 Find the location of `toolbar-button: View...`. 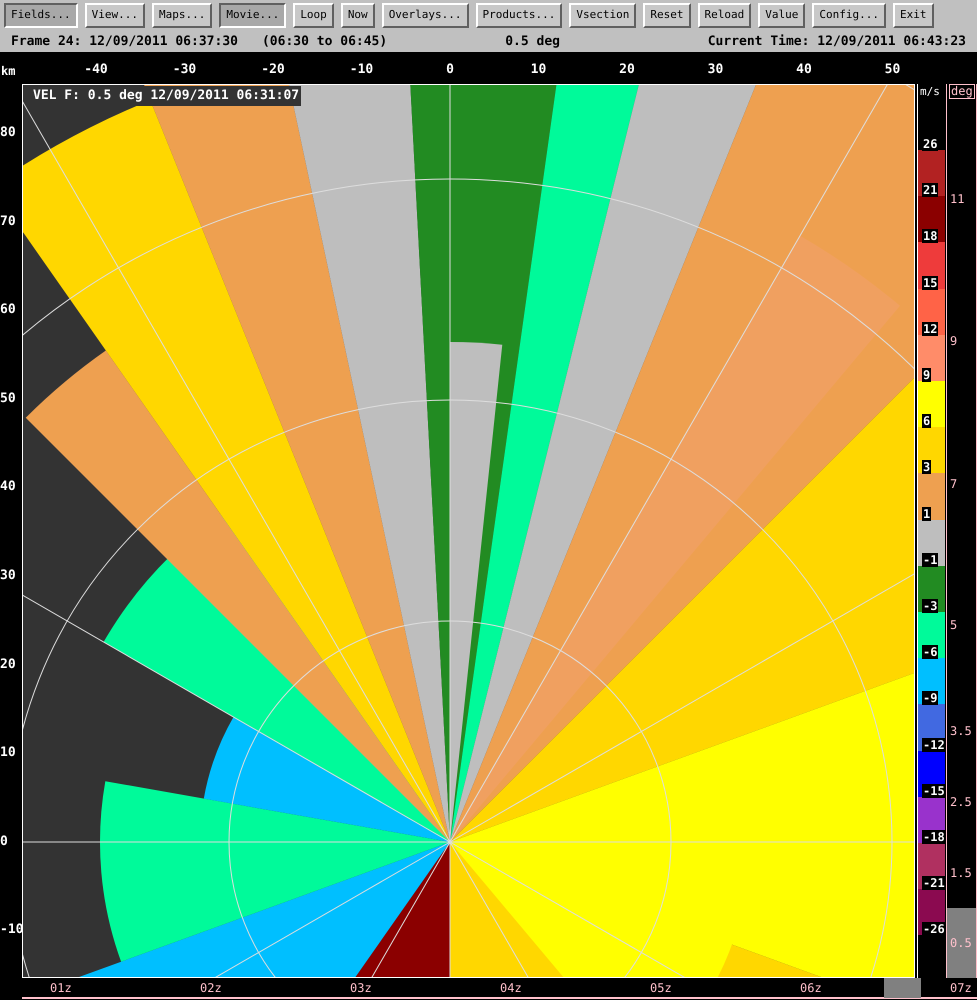

toolbar-button: View... is located at coordinates (114, 15).